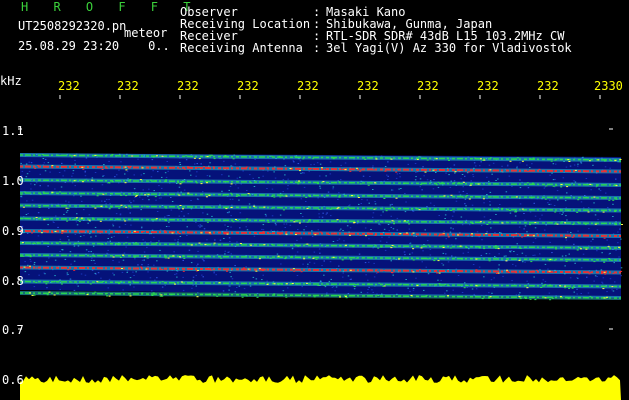 The height and width of the screenshot is (400, 629). I want to click on x-tick: 232, so click(548, 86).